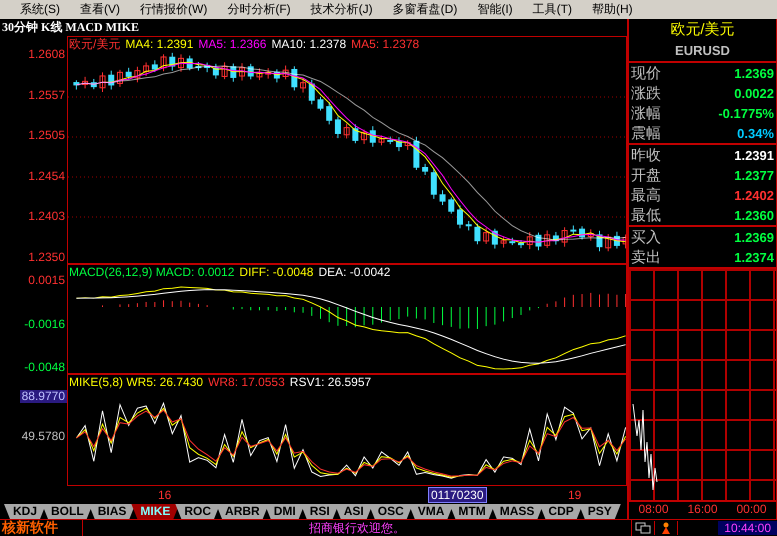 This screenshot has width=777, height=536. What do you see at coordinates (754, 93) in the screenshot?
I see `quote-value: 0.0022` at bounding box center [754, 93].